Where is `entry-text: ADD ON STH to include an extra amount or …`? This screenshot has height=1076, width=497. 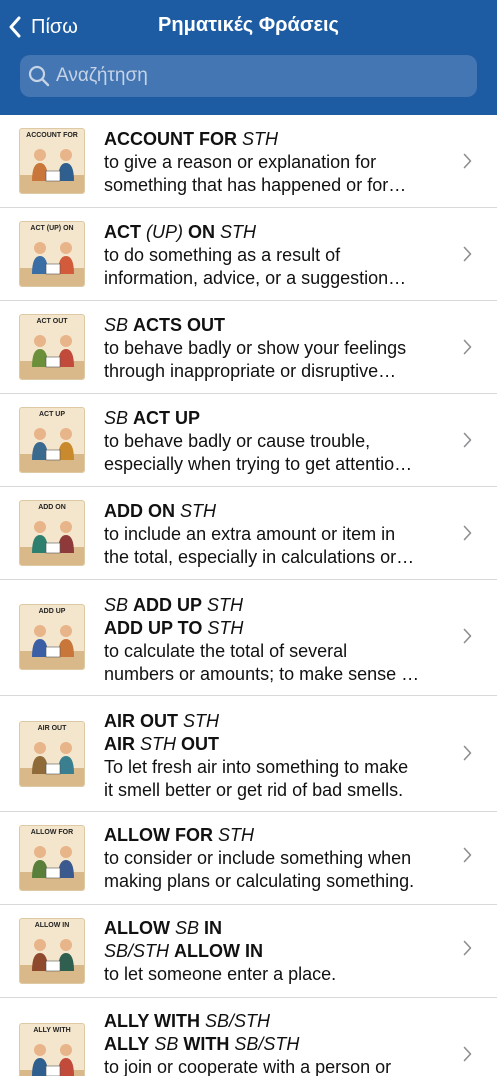
entry-text: ADD ON STH to include an extra amount or … is located at coordinates (276, 534).